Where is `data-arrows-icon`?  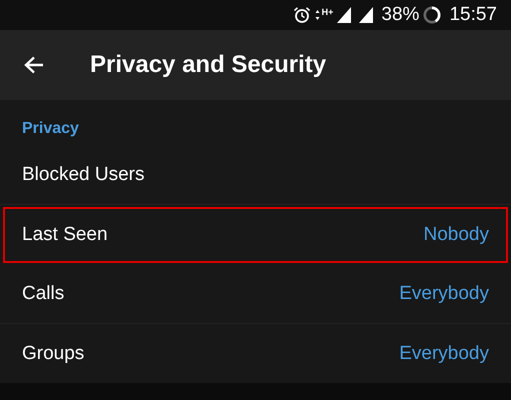
data-arrows-icon is located at coordinates (317, 15).